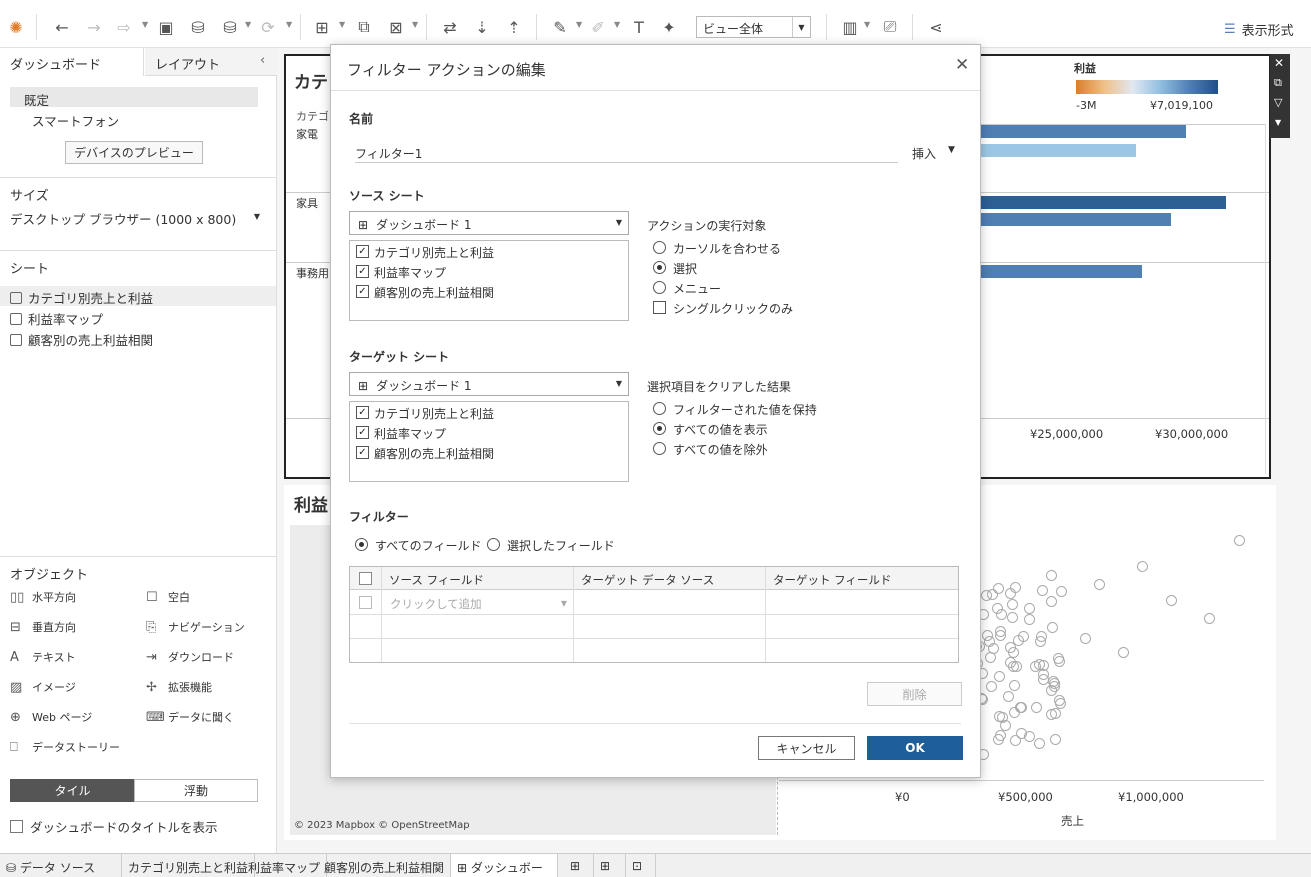  I want to click on sheet-item: カテゴリ別売上と利益, so click(81, 297).